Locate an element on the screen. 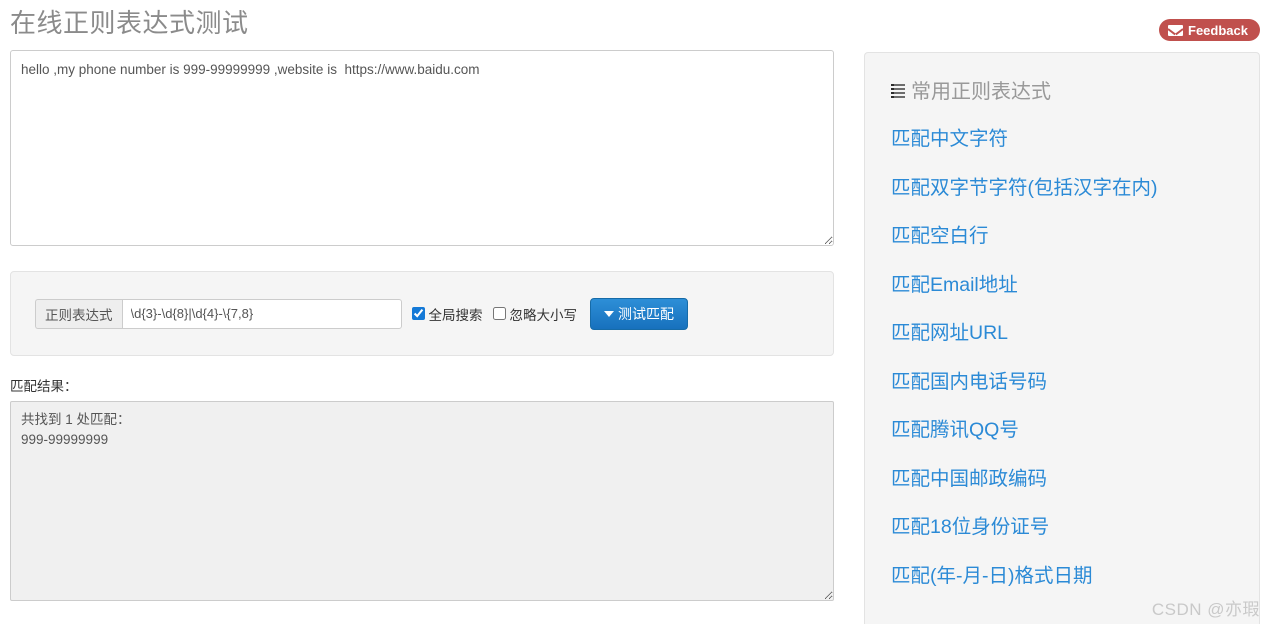 This screenshot has width=1270, height=624. list-icon is located at coordinates (898, 90).